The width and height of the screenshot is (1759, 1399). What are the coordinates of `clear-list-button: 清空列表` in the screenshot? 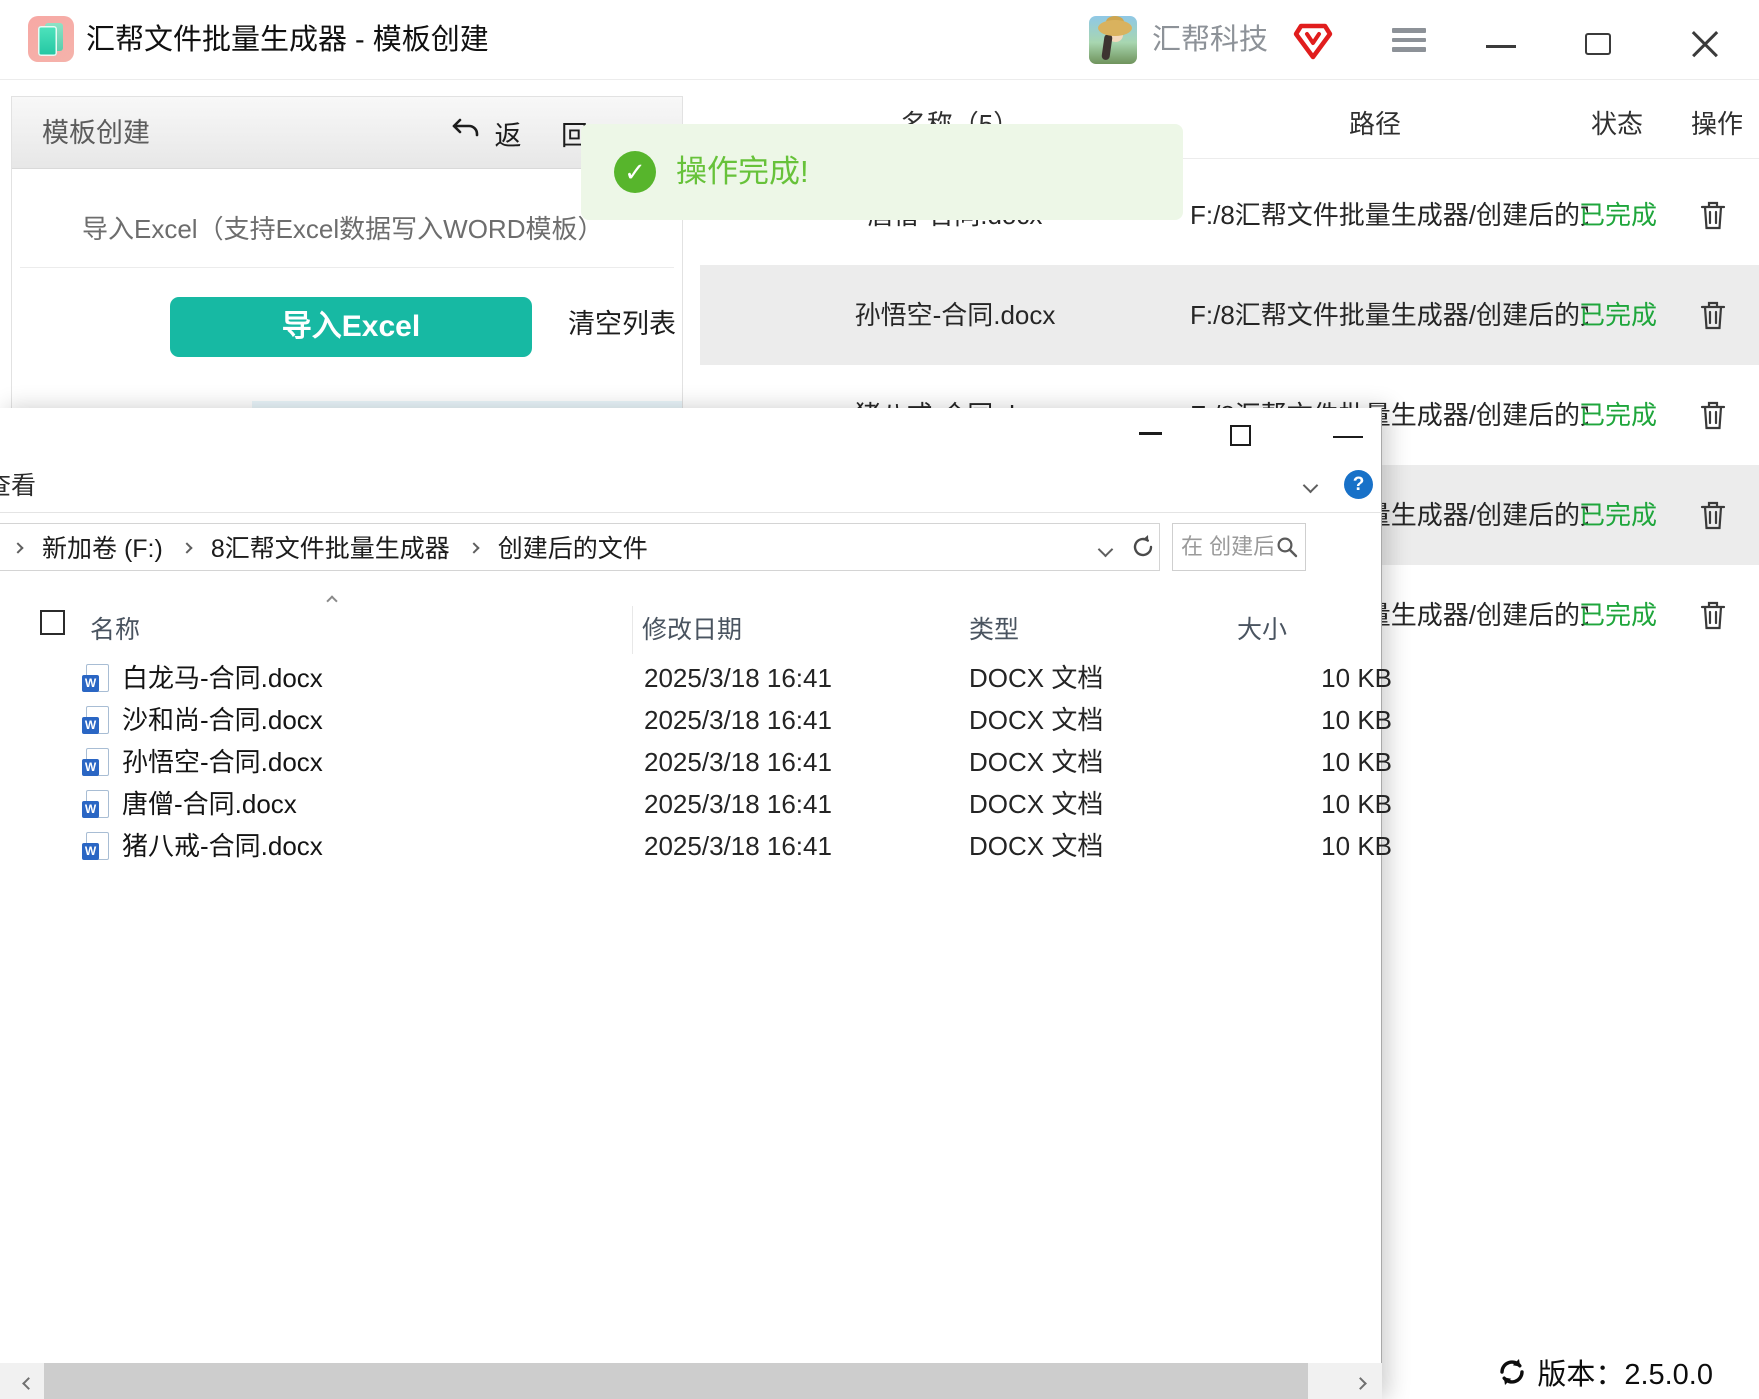 It's located at (622, 321).